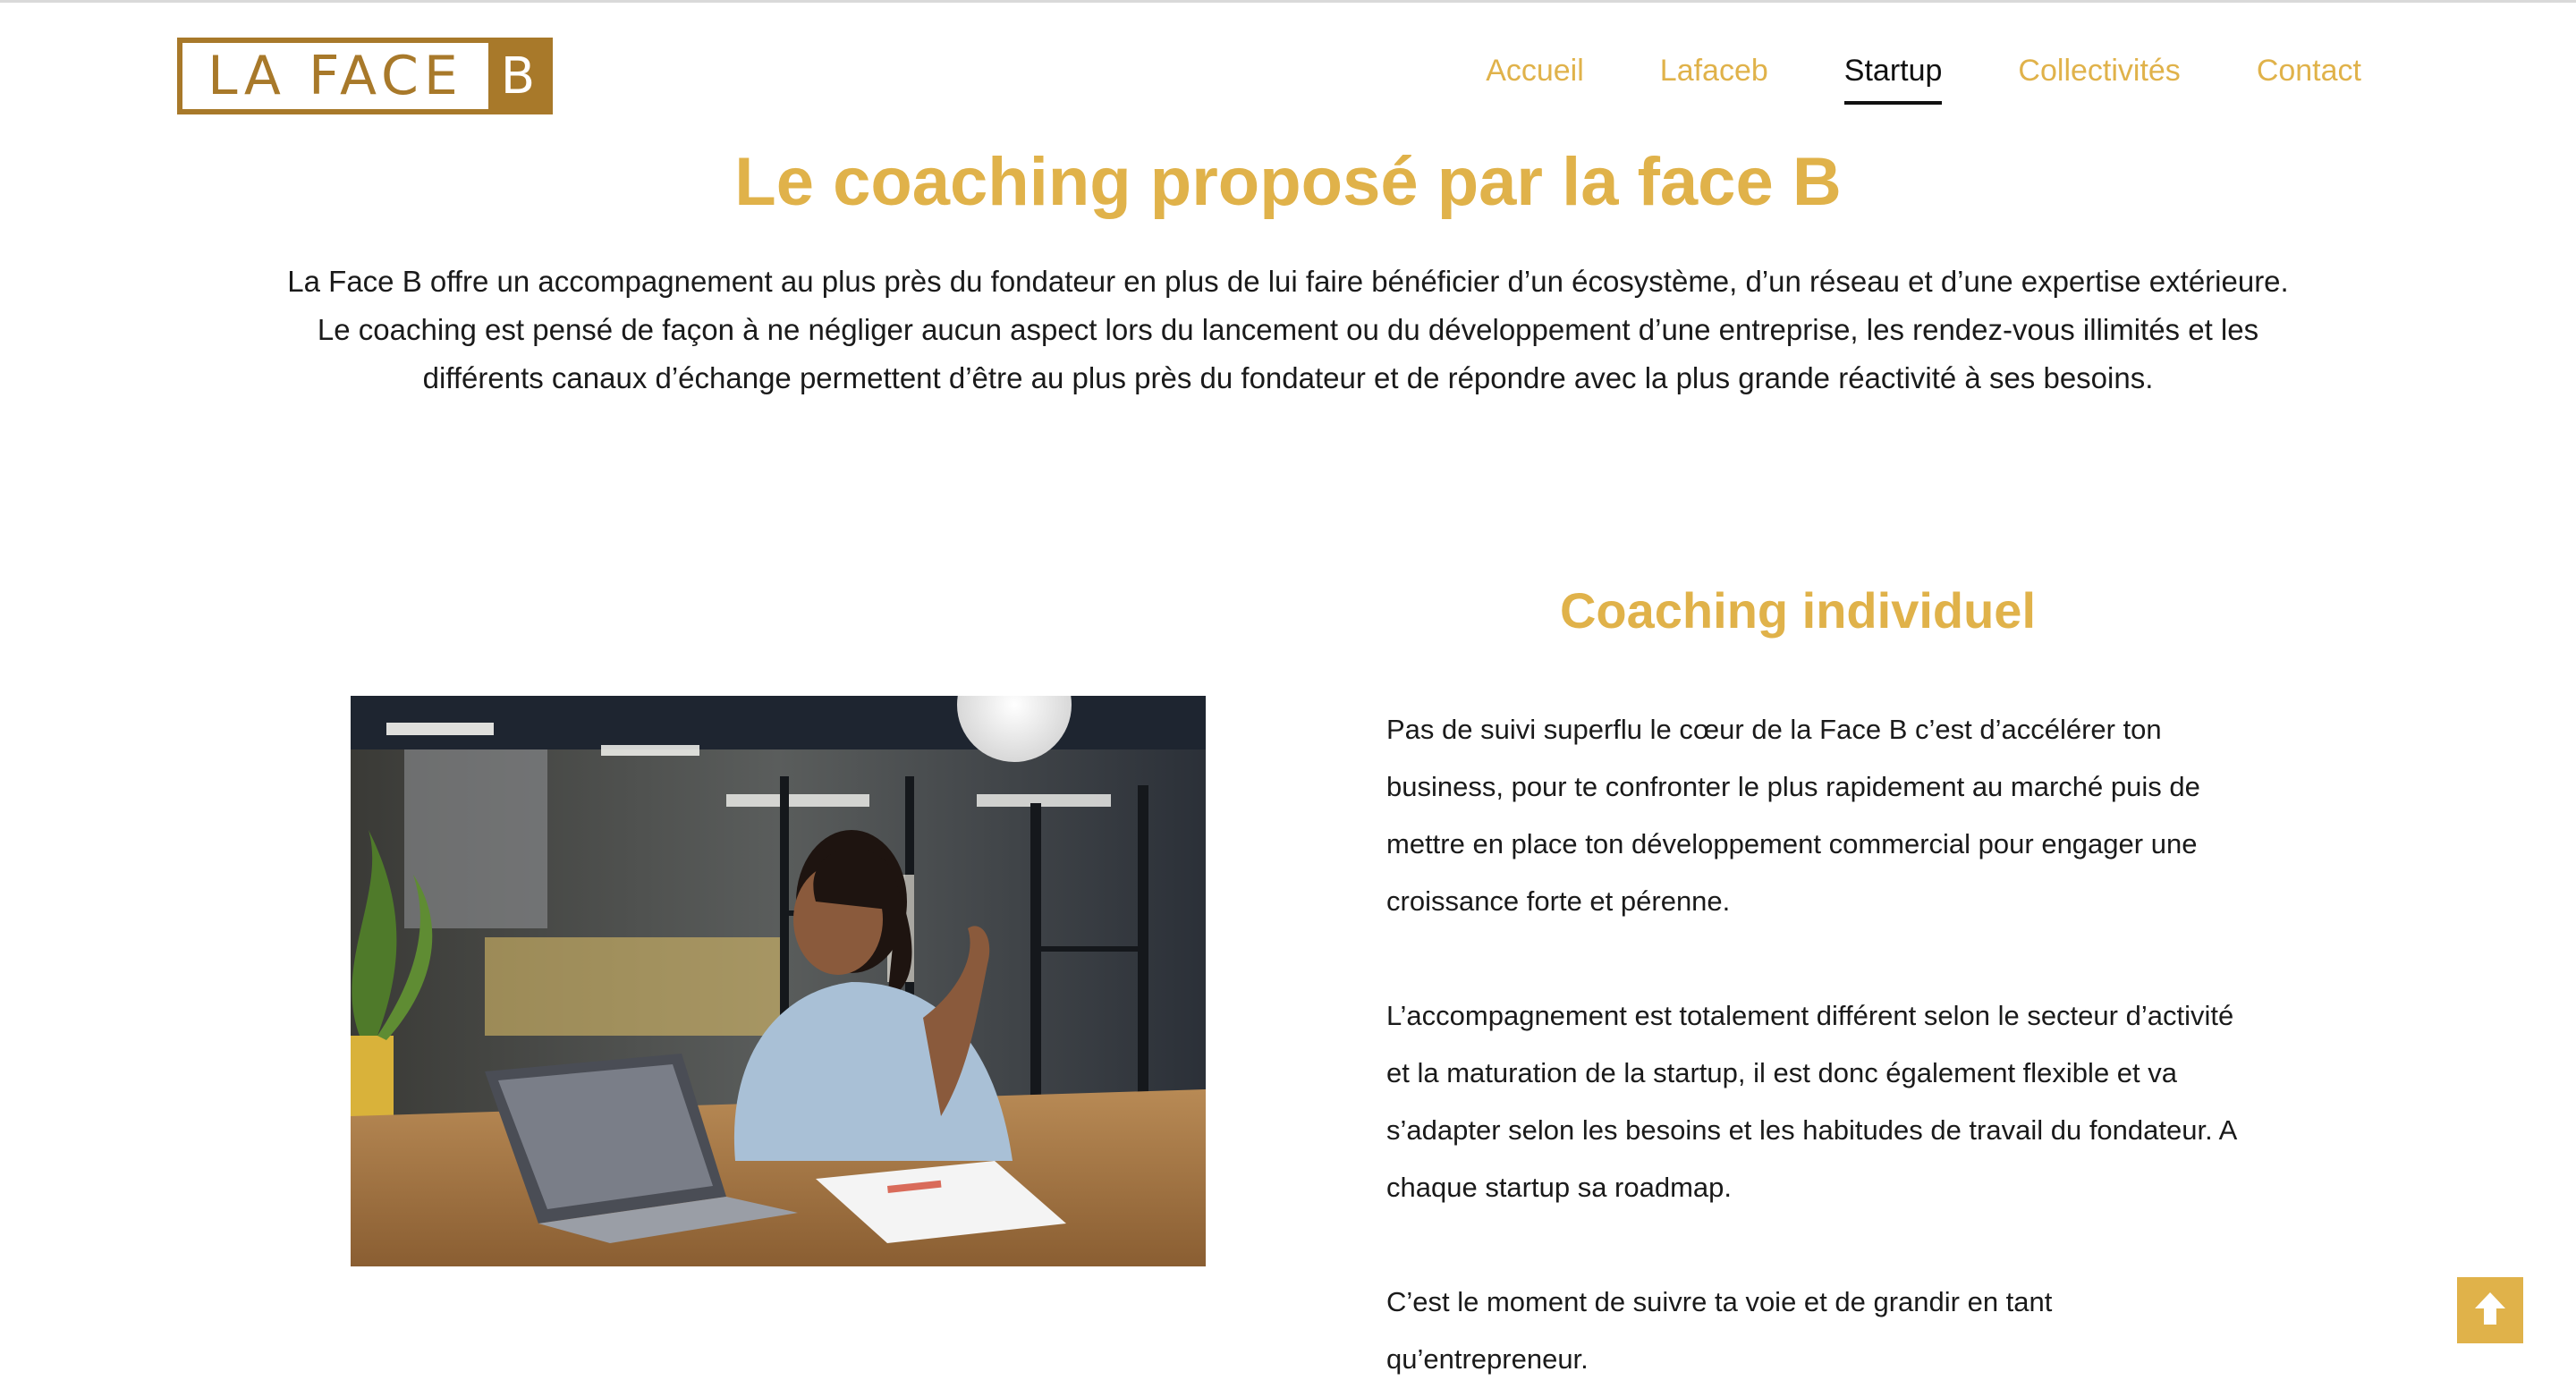 This screenshot has height=1397, width=2576. Describe the element at coordinates (778, 981) in the screenshot. I see `coaching-photo` at that location.